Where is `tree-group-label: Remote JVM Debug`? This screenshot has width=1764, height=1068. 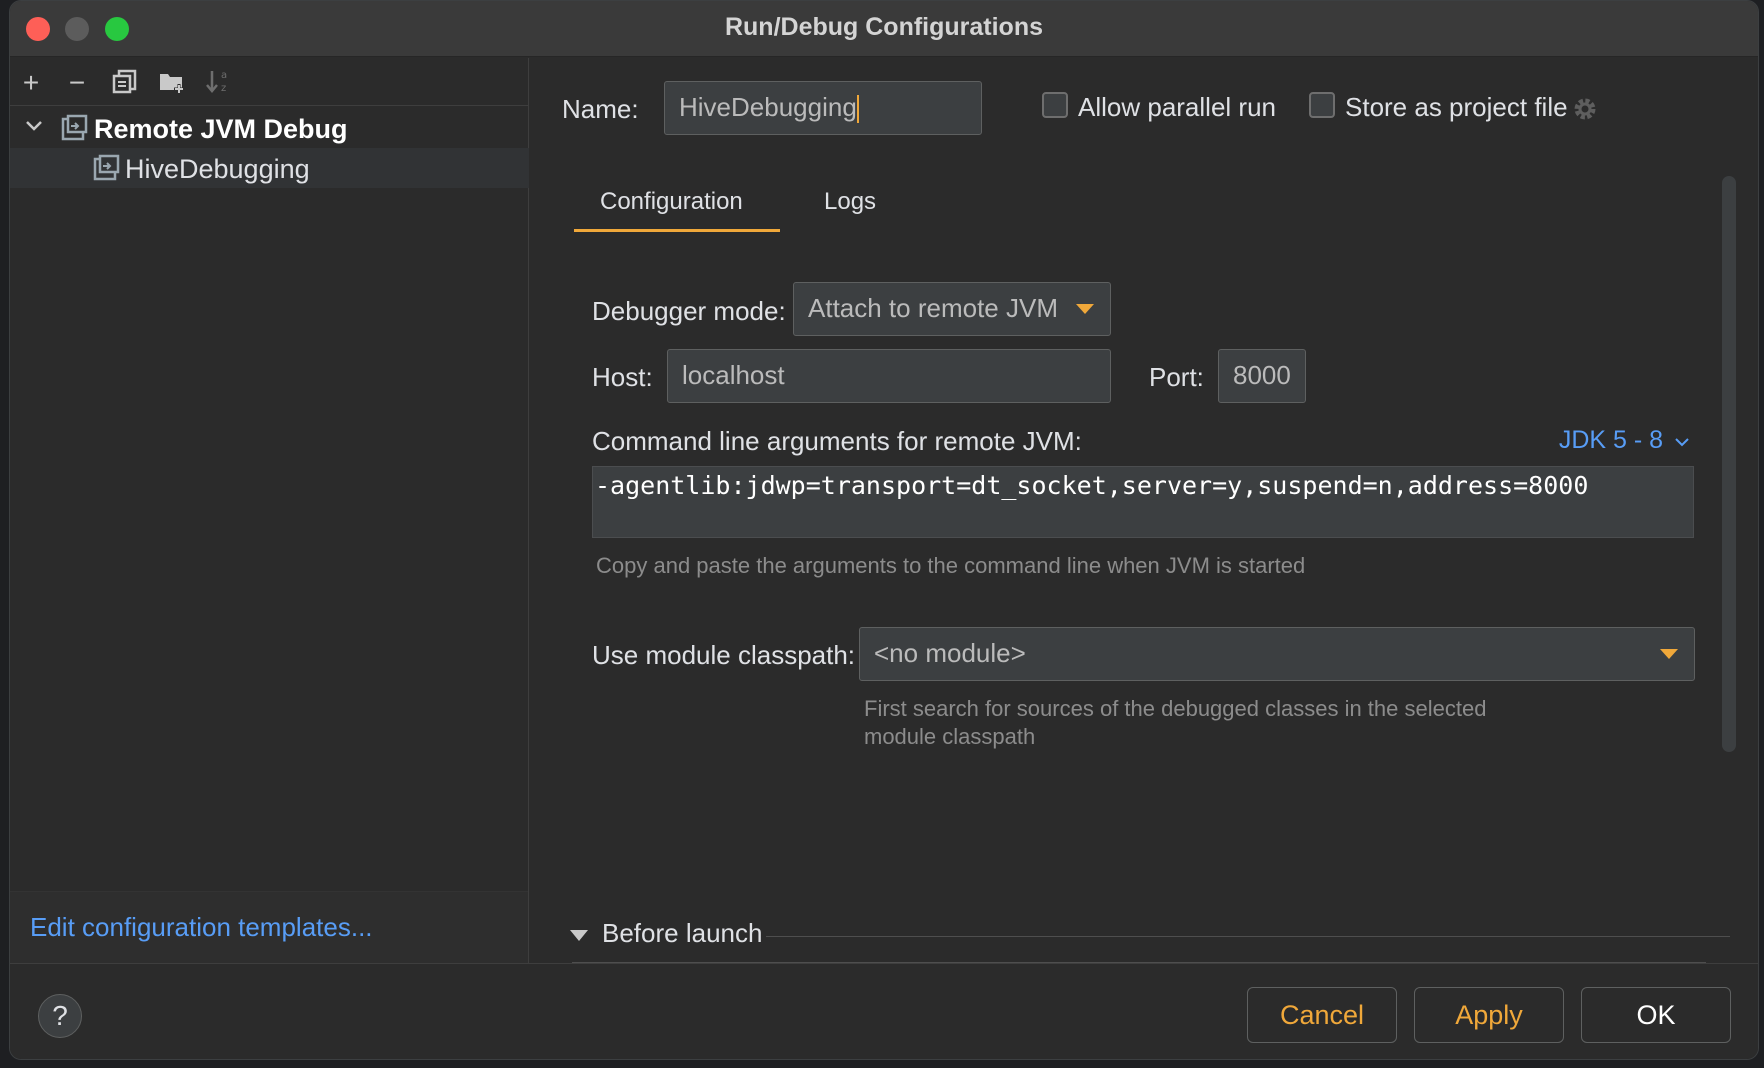
tree-group-label: Remote JVM Debug is located at coordinates (221, 129).